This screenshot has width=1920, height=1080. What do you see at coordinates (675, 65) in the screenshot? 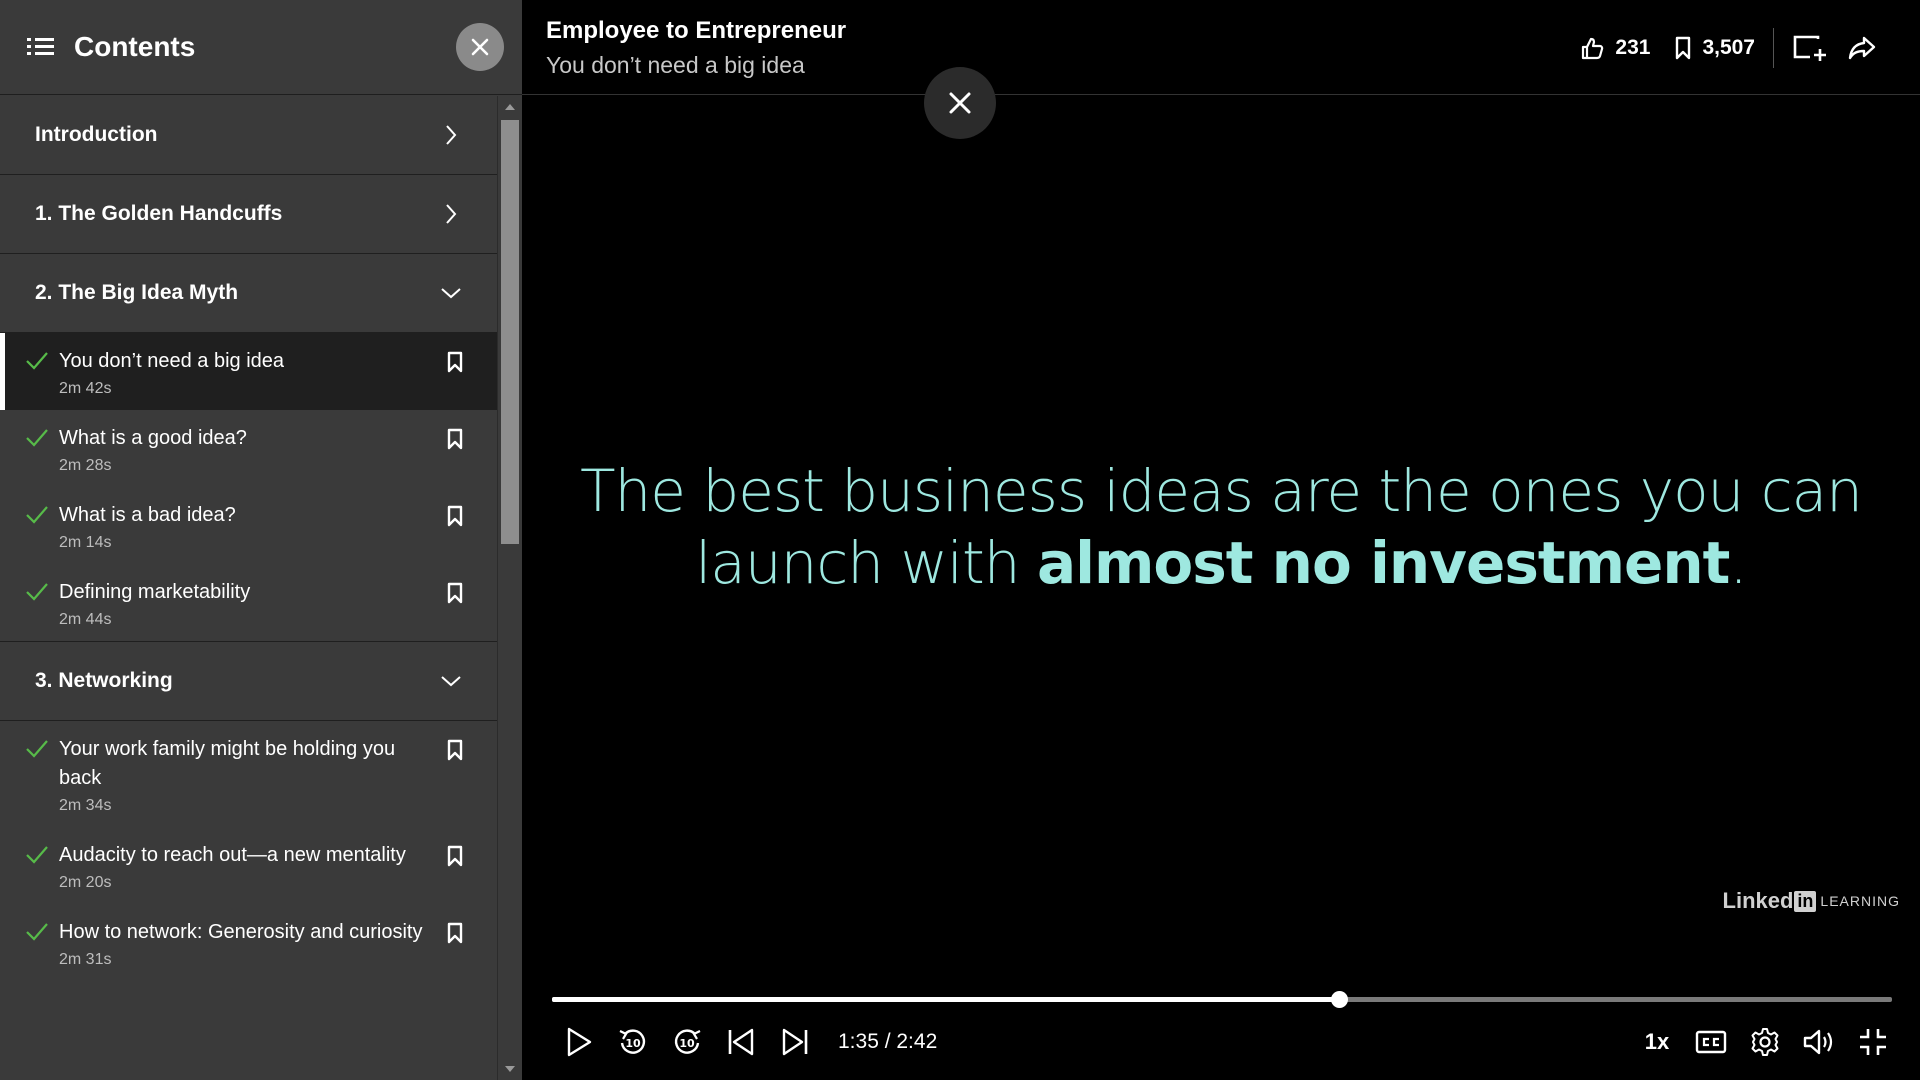
I see `video-title: You don’t need a big idea` at bounding box center [675, 65].